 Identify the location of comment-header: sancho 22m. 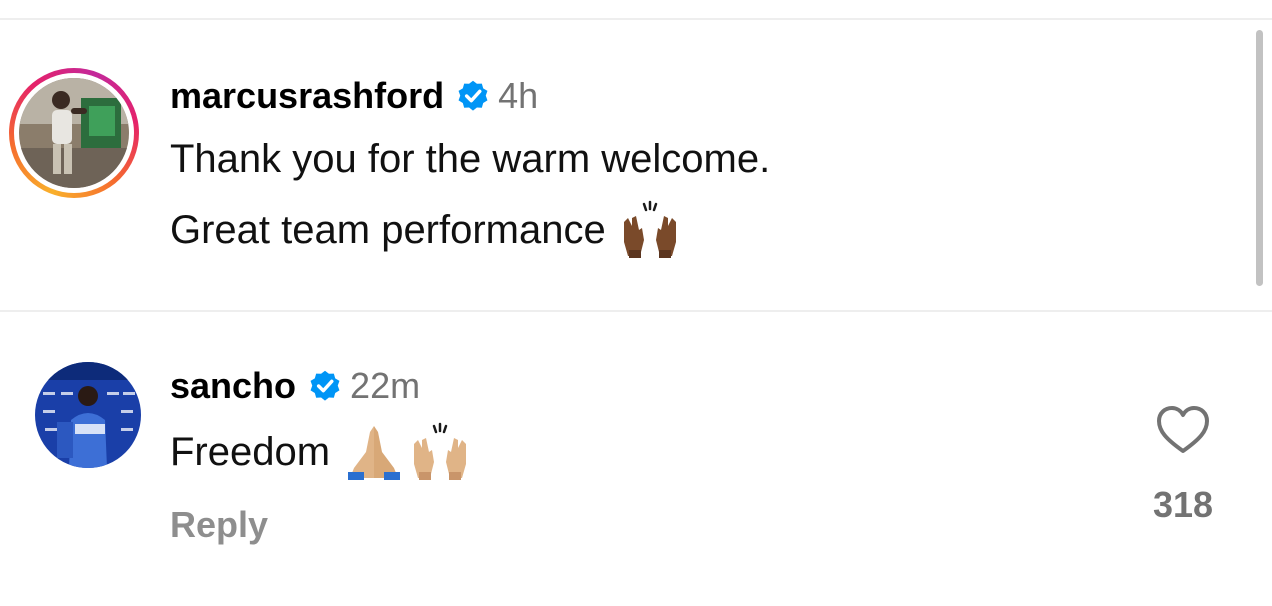
(295, 386).